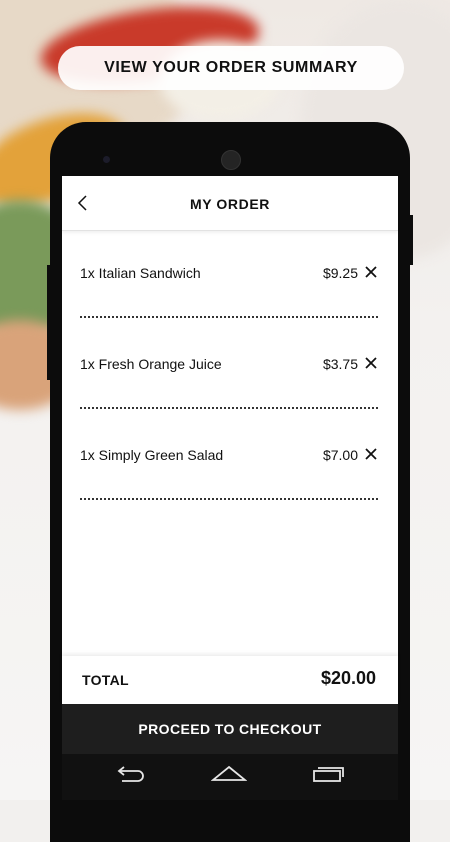 The width and height of the screenshot is (450, 842). I want to click on android-nav-bar, so click(230, 777).